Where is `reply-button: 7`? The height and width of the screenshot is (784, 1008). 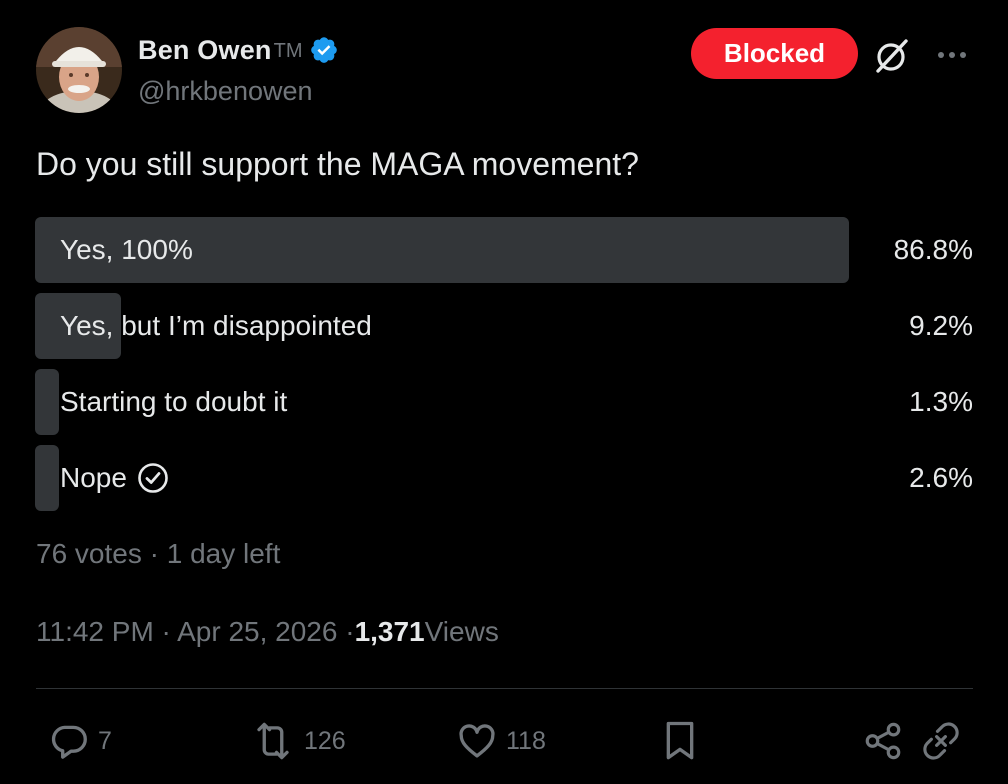
reply-button: 7 is located at coordinates (80, 741).